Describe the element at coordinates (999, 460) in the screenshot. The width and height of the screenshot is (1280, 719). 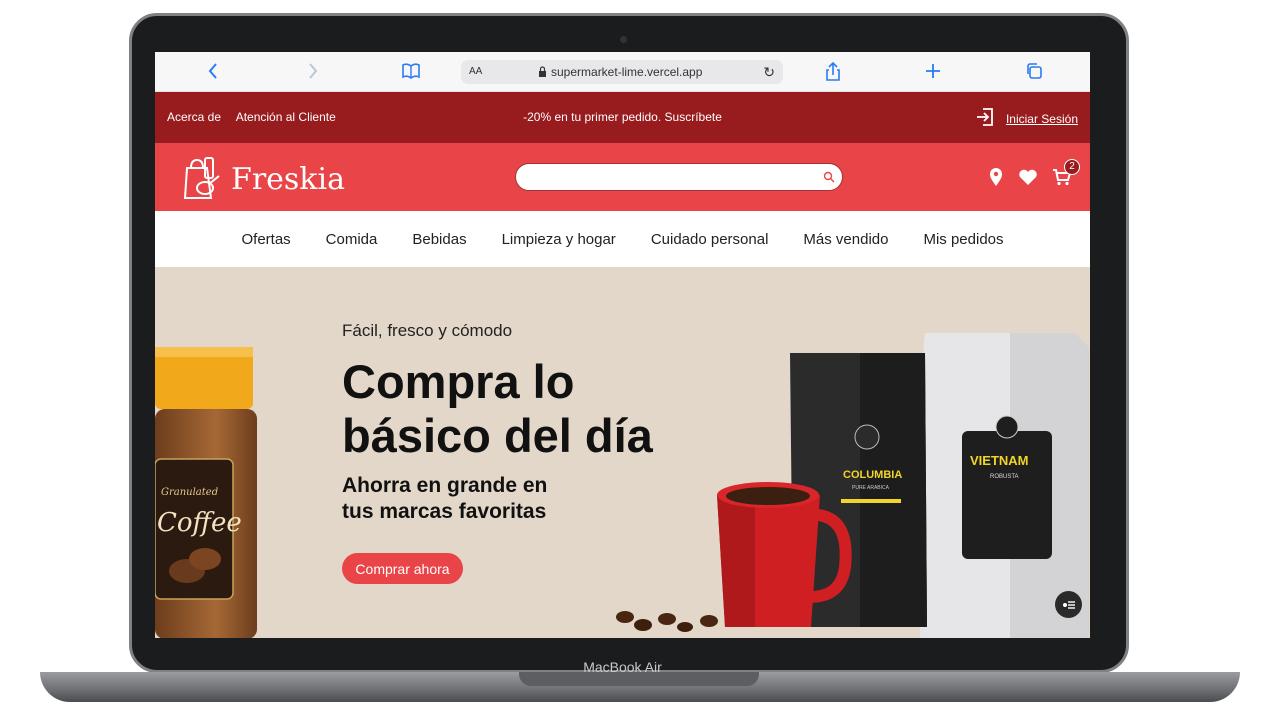
I see `bag-vietnam-label: VIETNAM` at that location.